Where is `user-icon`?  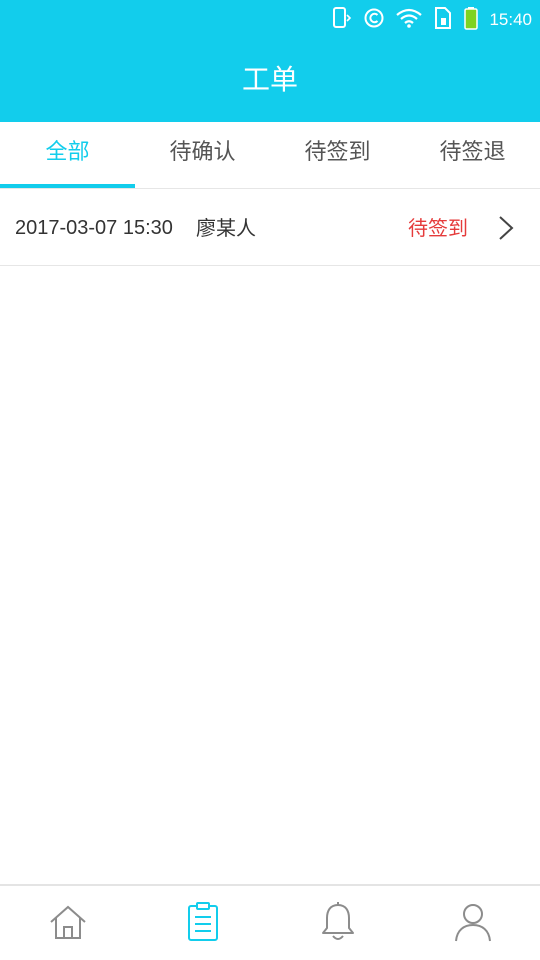
user-icon is located at coordinates (473, 924).